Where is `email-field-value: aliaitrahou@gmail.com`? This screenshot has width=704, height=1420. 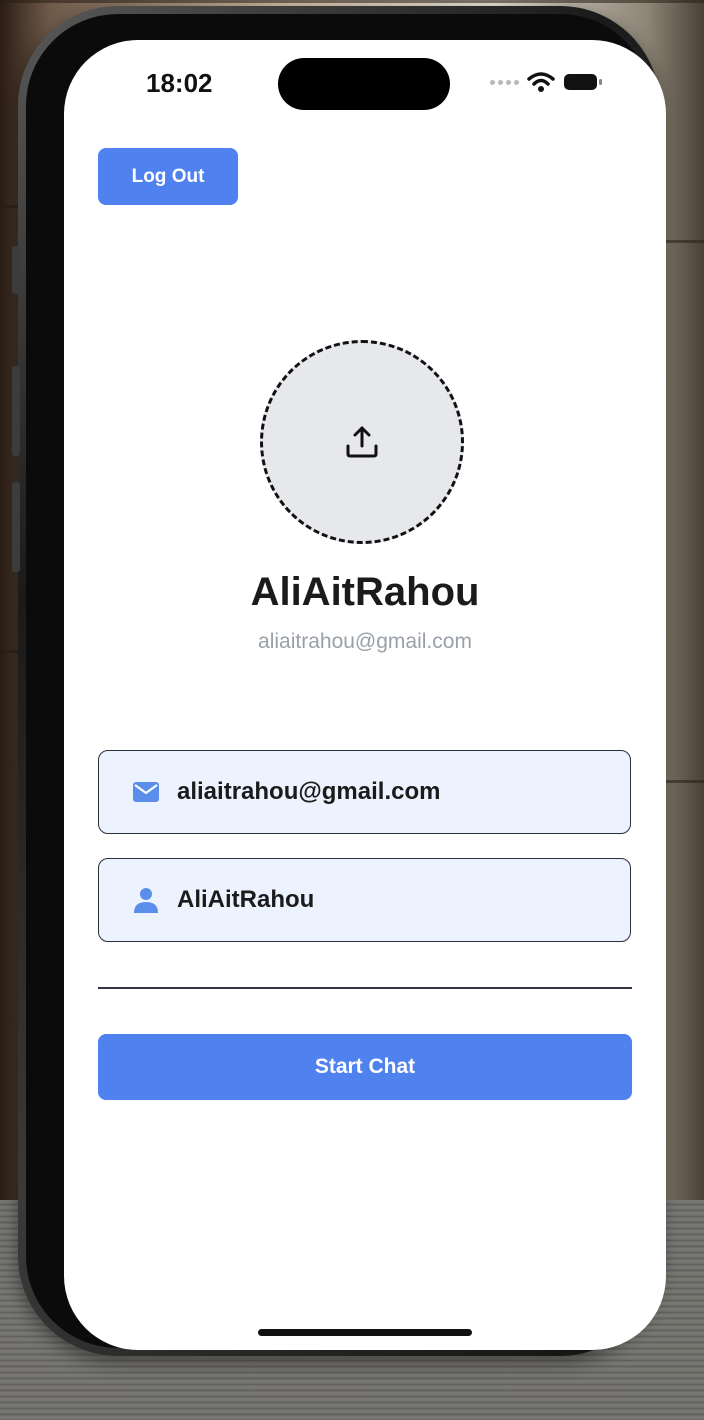
email-field-value: aliaitrahou@gmail.com is located at coordinates (309, 791).